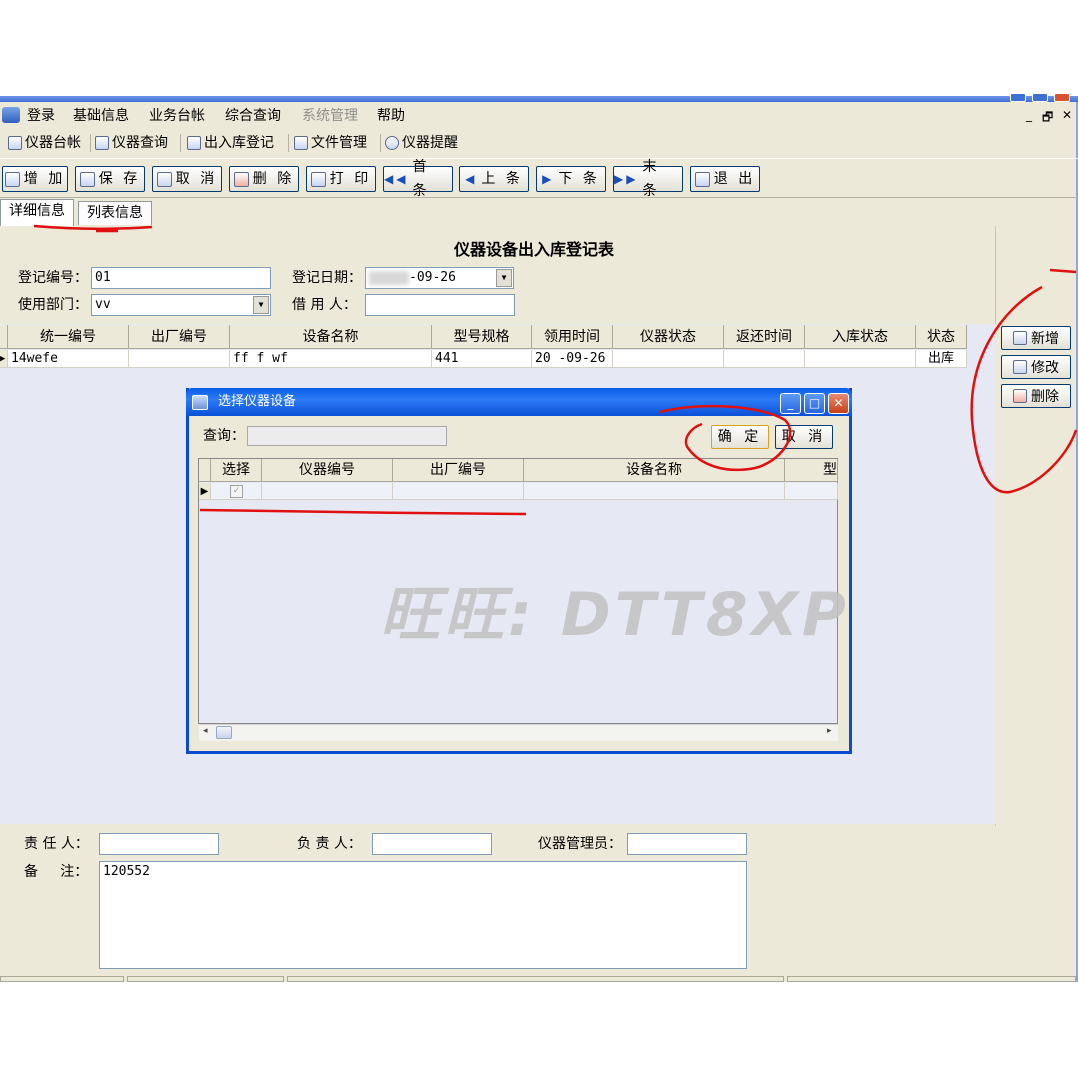 The height and width of the screenshot is (1078, 1078). What do you see at coordinates (860, 337) in the screenshot?
I see `col-header: 入库状态` at bounding box center [860, 337].